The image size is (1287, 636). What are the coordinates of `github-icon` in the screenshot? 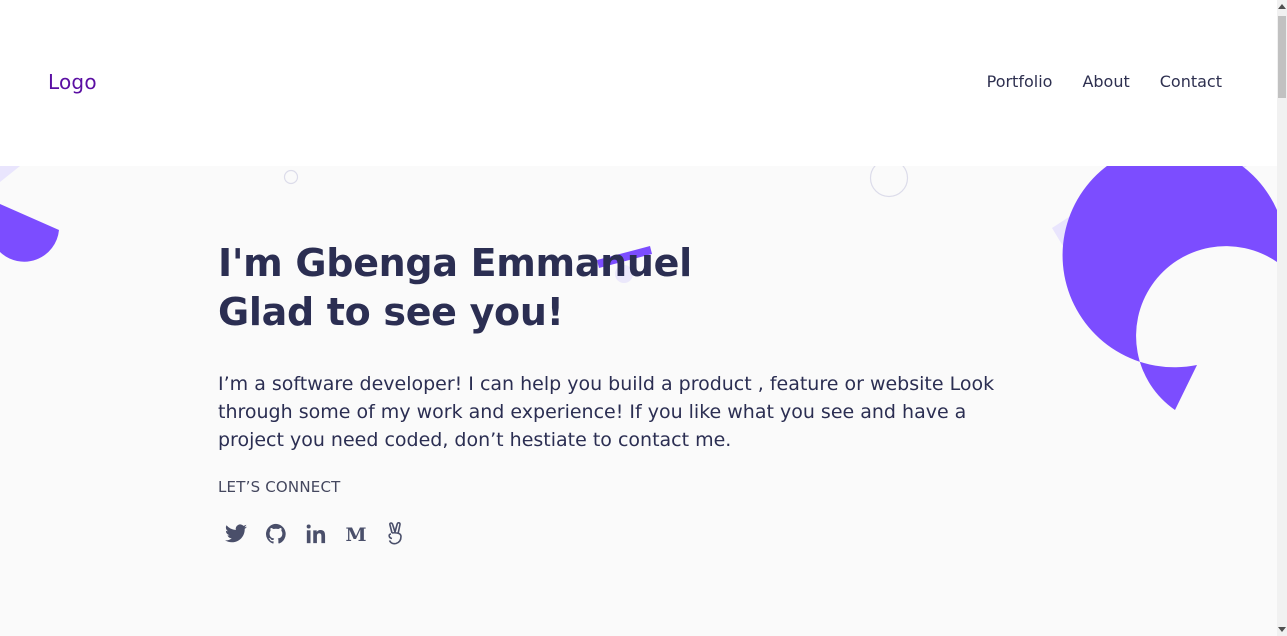 It's located at (276, 534).